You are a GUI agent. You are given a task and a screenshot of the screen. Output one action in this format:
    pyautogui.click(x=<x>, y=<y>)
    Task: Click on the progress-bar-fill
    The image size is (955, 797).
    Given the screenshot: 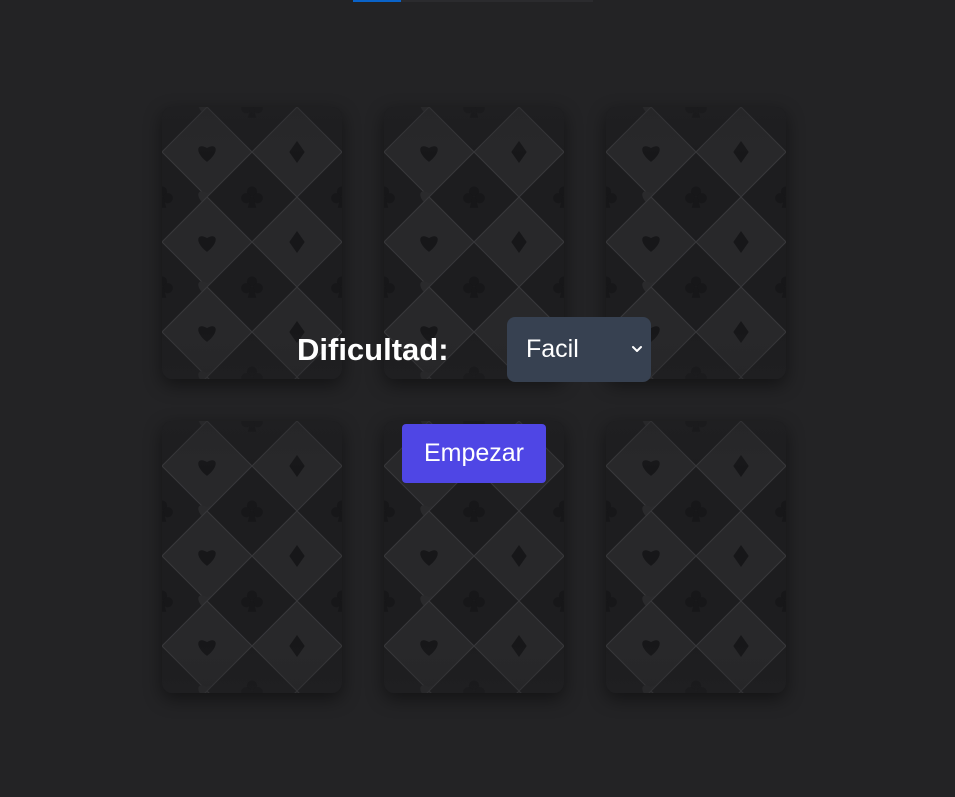 What is the action you would take?
    pyautogui.click(x=377, y=1)
    